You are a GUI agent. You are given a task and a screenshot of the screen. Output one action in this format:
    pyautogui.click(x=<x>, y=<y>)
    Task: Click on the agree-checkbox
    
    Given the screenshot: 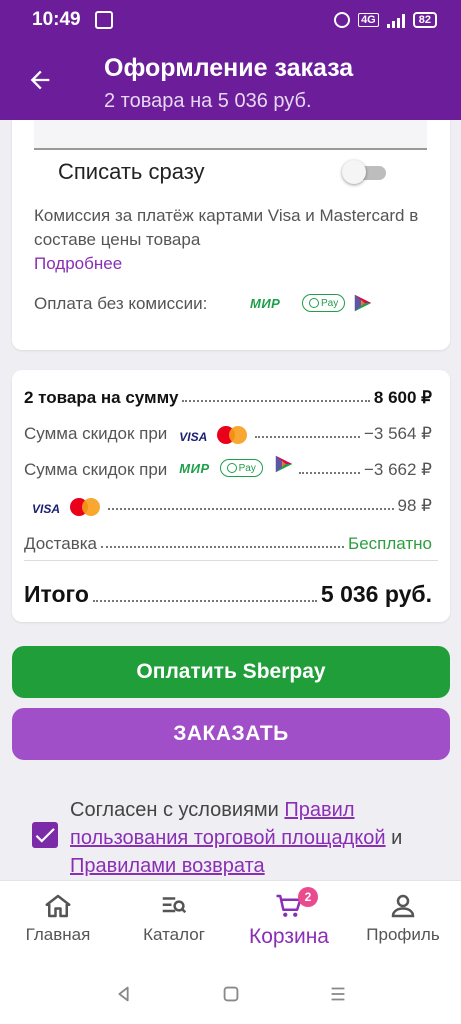 What is the action you would take?
    pyautogui.click(x=45, y=835)
    